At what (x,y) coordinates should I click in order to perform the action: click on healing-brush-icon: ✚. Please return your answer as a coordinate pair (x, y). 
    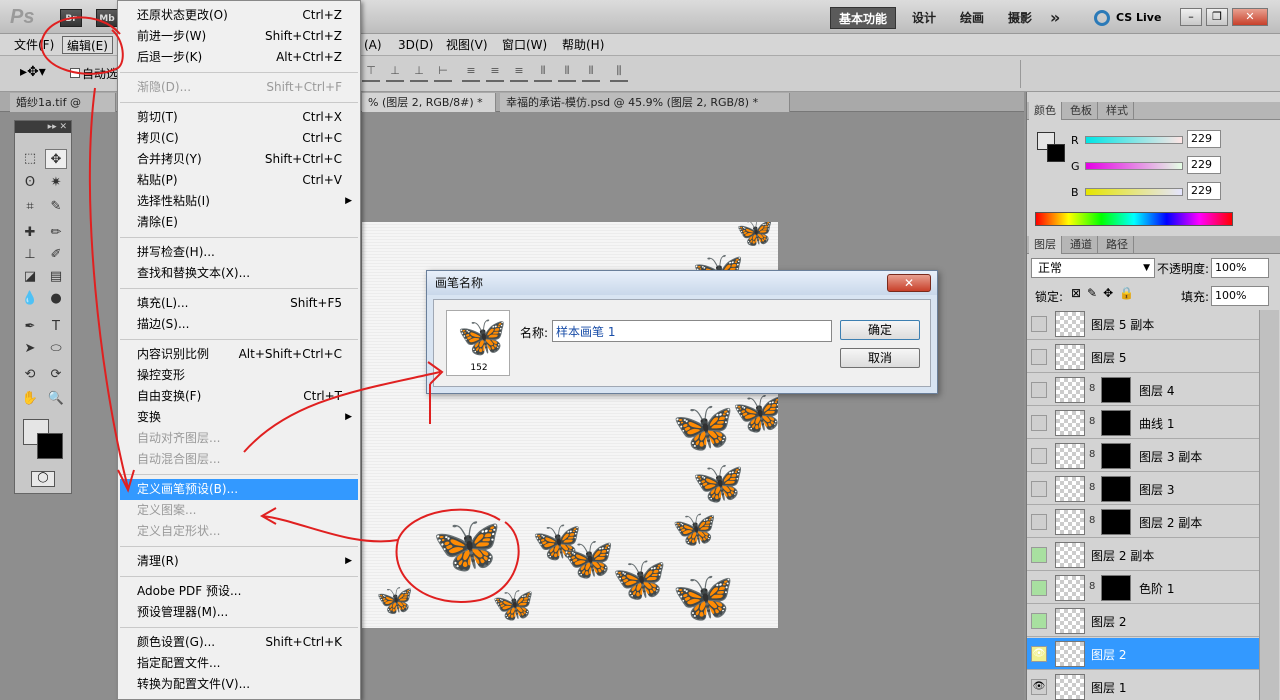
    Looking at the image, I should click on (30, 233).